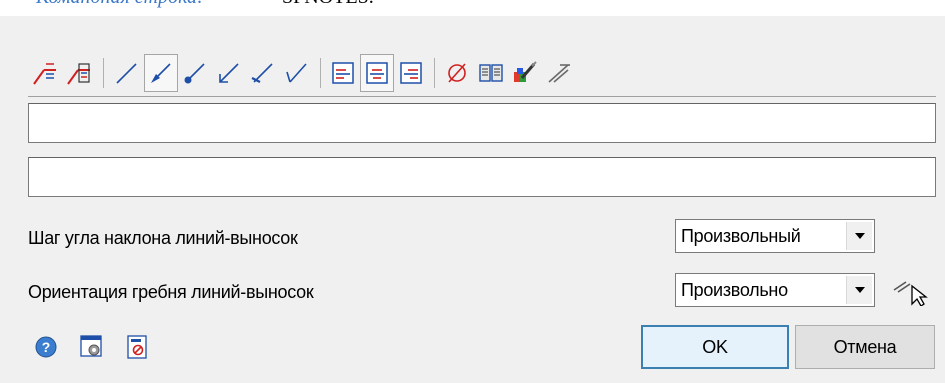 This screenshot has height=383, width=945. What do you see at coordinates (715, 347) in the screenshot?
I see `ok-button: OK` at bounding box center [715, 347].